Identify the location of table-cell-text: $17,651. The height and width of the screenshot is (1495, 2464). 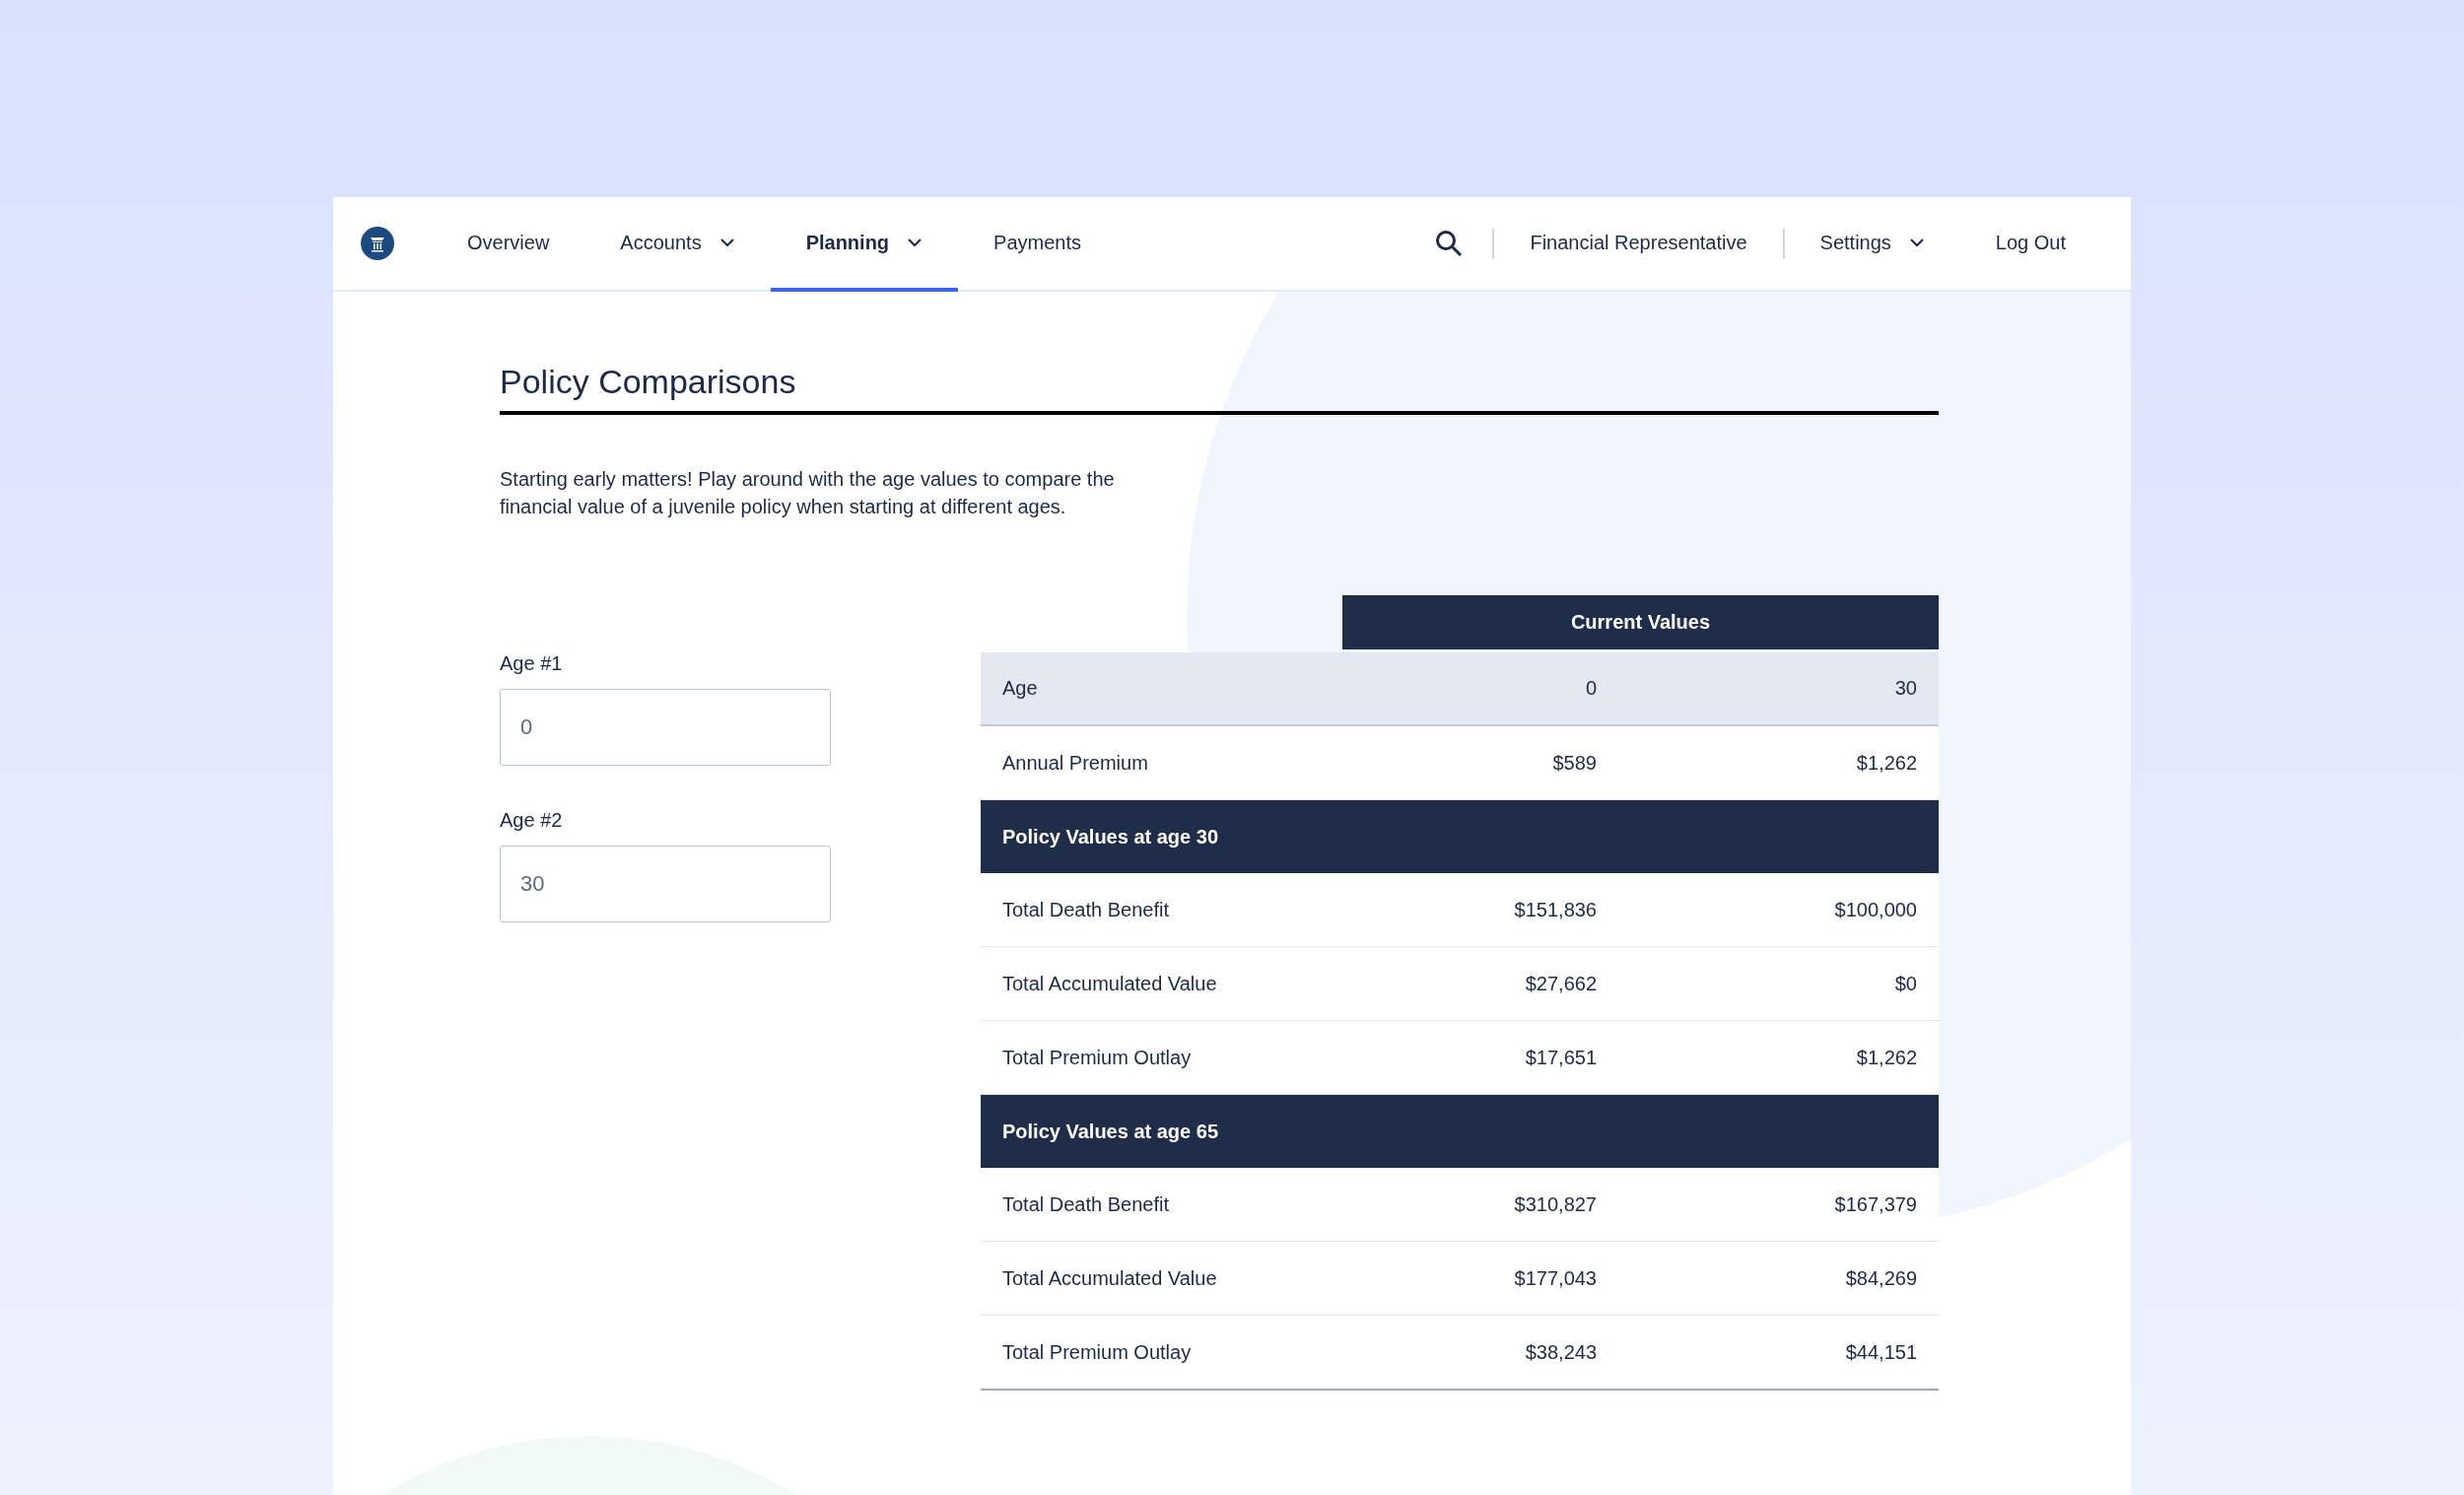
(1561, 1057).